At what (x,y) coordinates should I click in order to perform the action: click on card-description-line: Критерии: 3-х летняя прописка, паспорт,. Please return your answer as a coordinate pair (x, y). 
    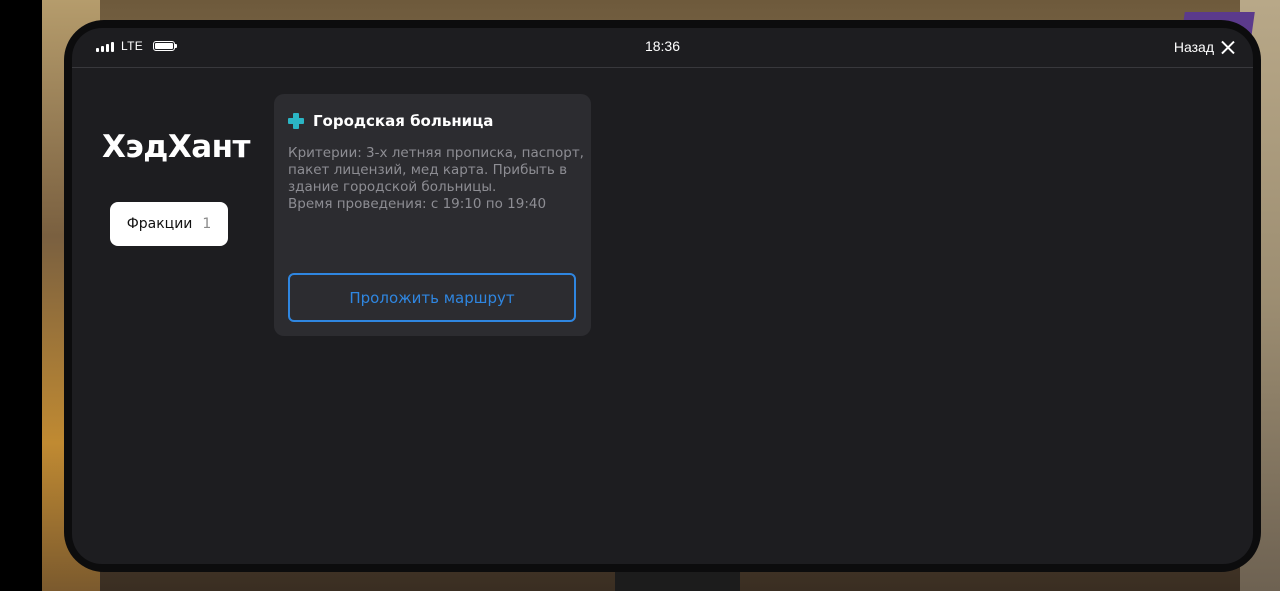
    Looking at the image, I should click on (436, 153).